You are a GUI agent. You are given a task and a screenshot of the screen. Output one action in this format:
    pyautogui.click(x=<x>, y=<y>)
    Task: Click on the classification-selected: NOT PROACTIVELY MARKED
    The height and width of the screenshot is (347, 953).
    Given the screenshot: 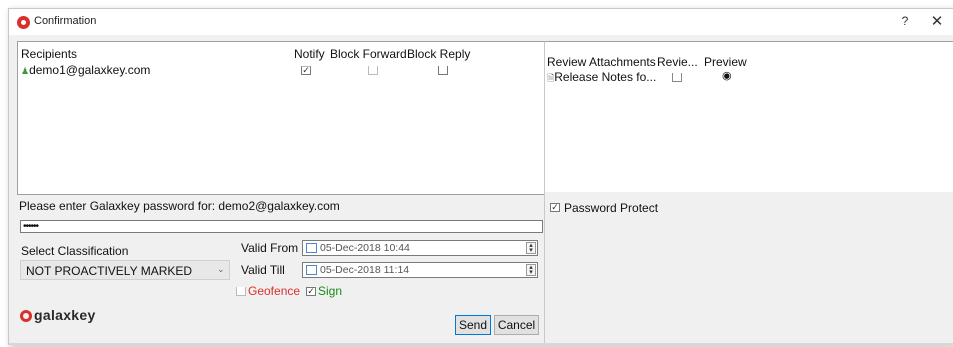 What is the action you would take?
    pyautogui.click(x=109, y=271)
    